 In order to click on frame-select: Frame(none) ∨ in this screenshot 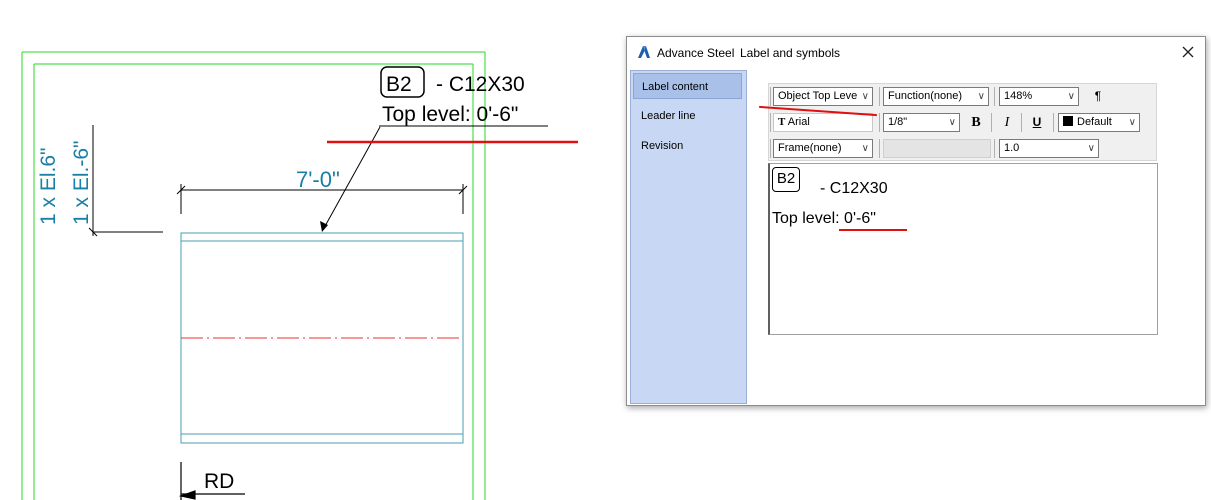, I will do `click(823, 148)`.